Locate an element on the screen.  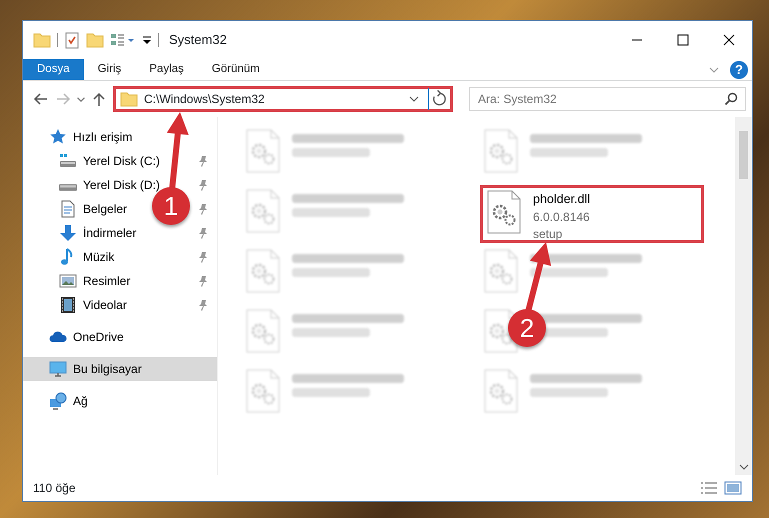
large-icons-view-icon is located at coordinates (733, 488).